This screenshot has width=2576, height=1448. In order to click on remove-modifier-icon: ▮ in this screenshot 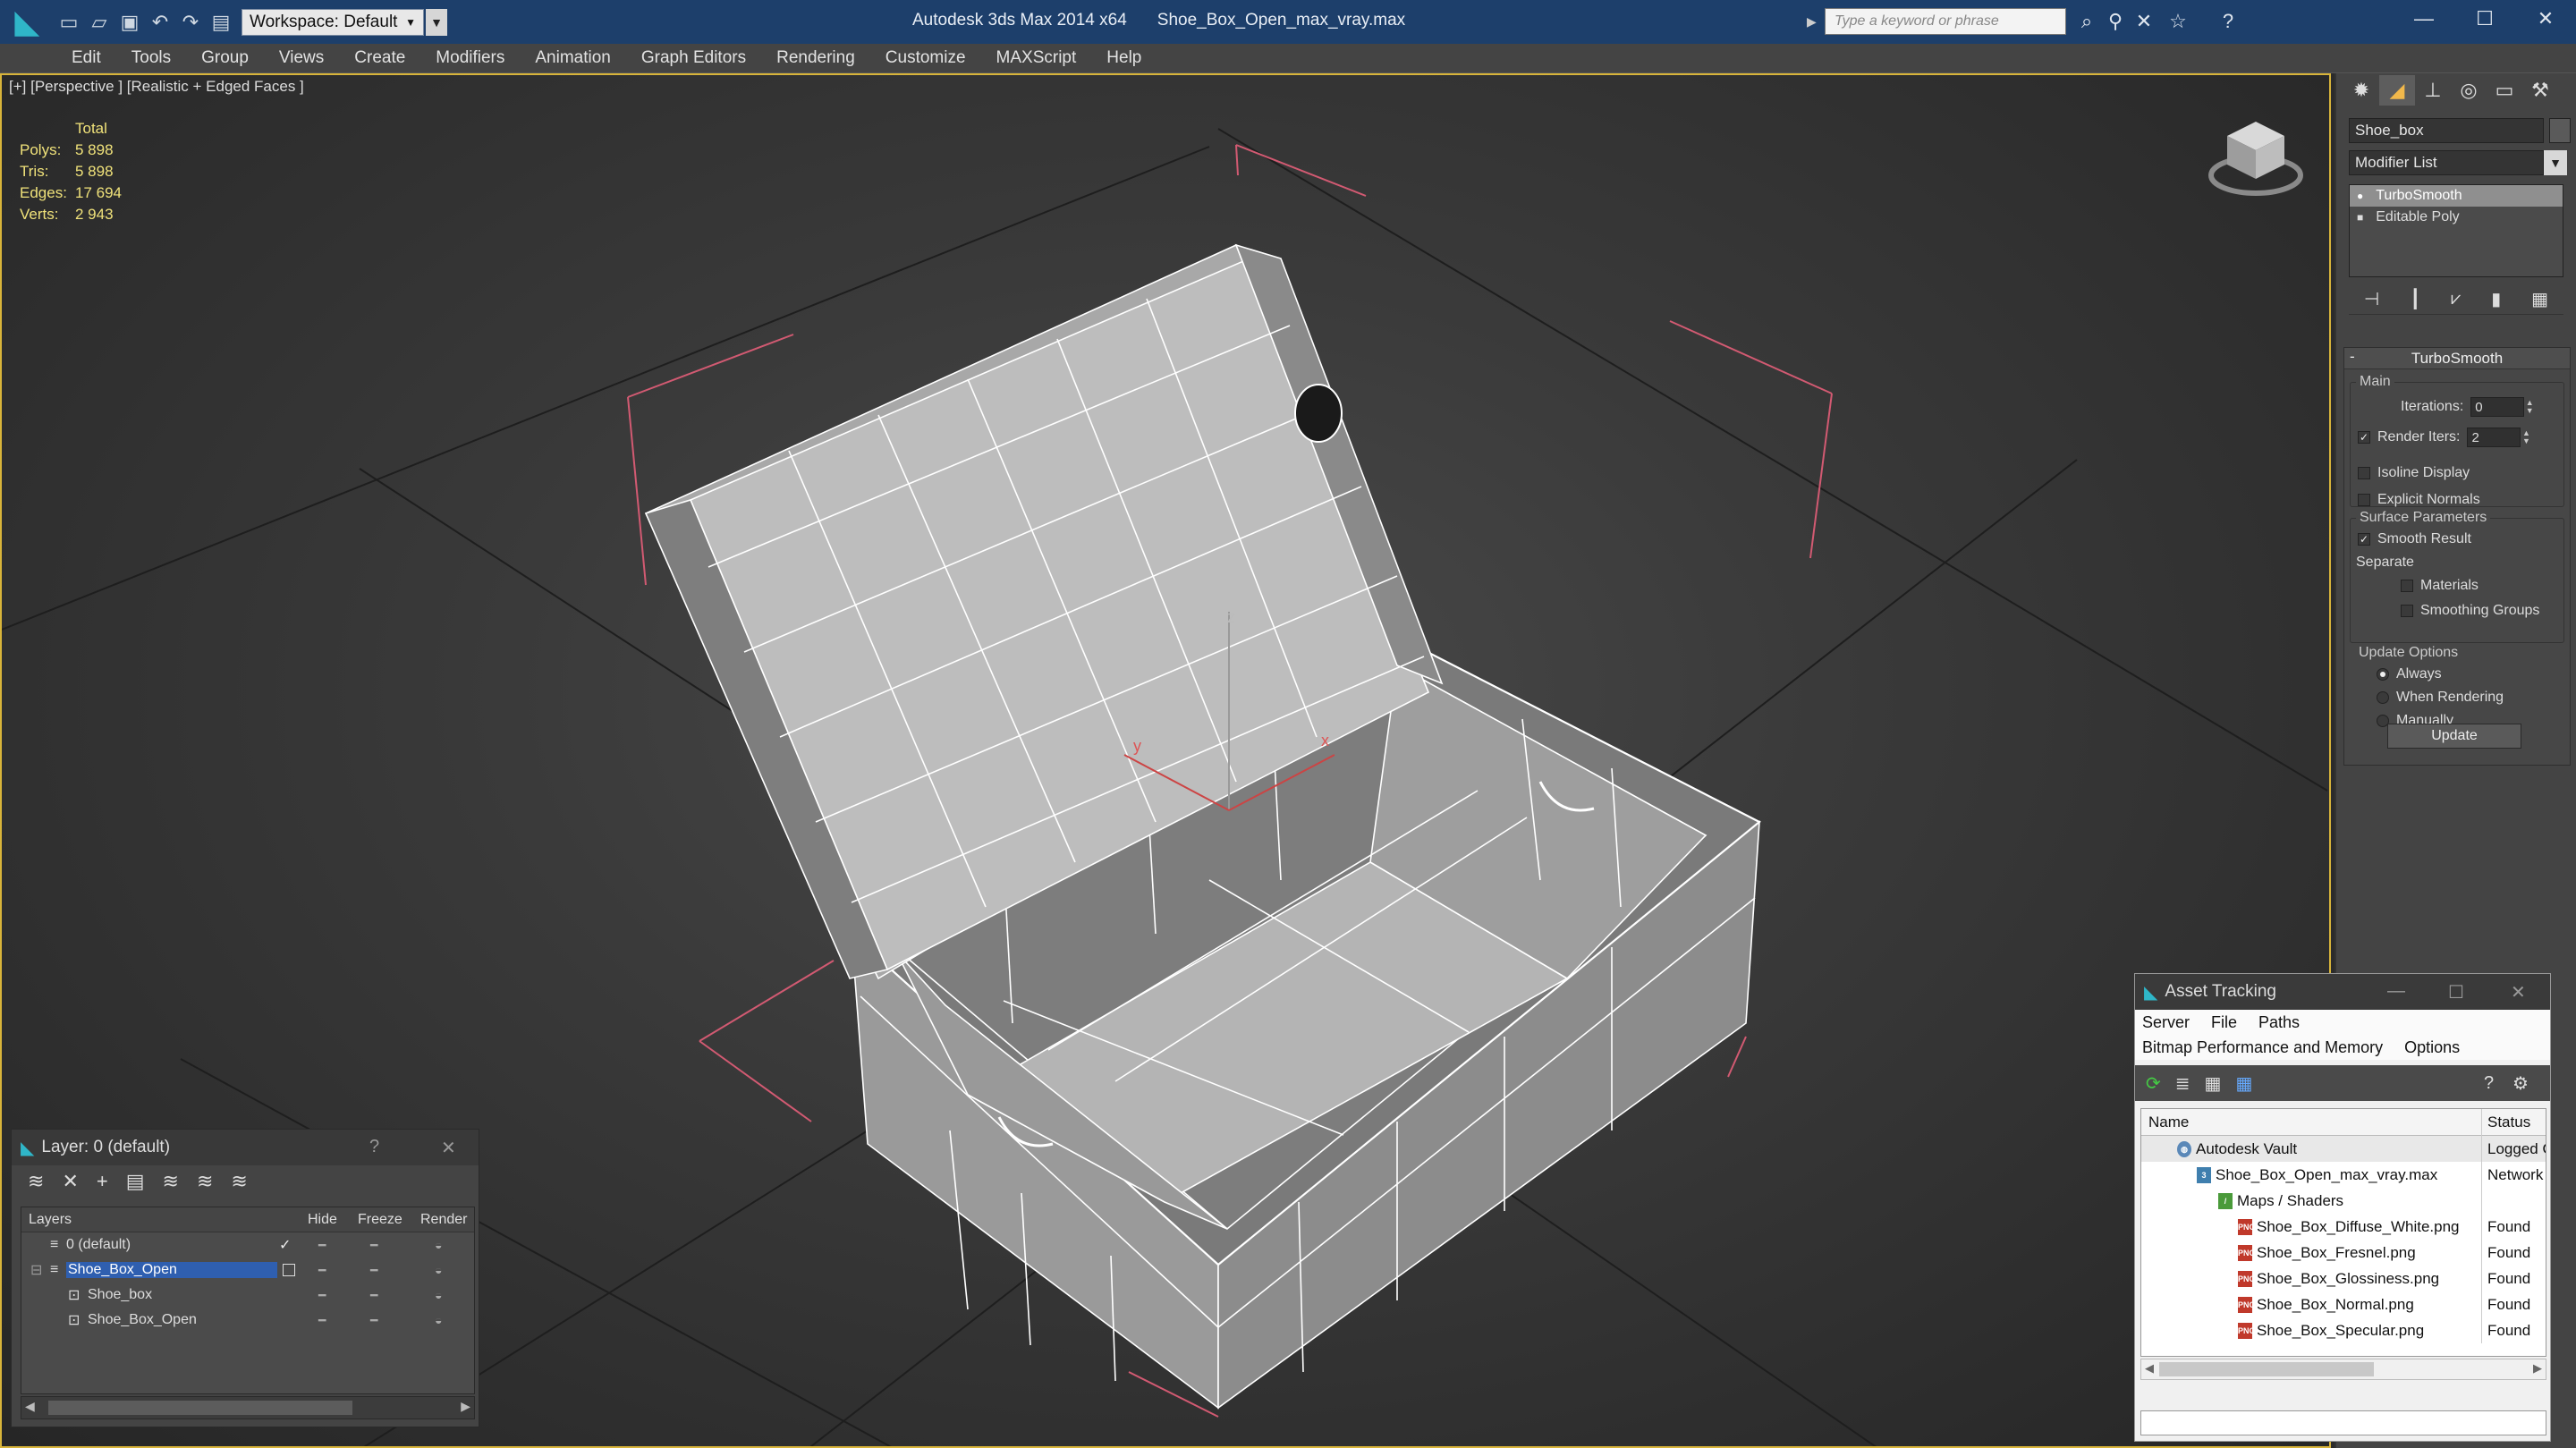, I will do `click(2496, 299)`.